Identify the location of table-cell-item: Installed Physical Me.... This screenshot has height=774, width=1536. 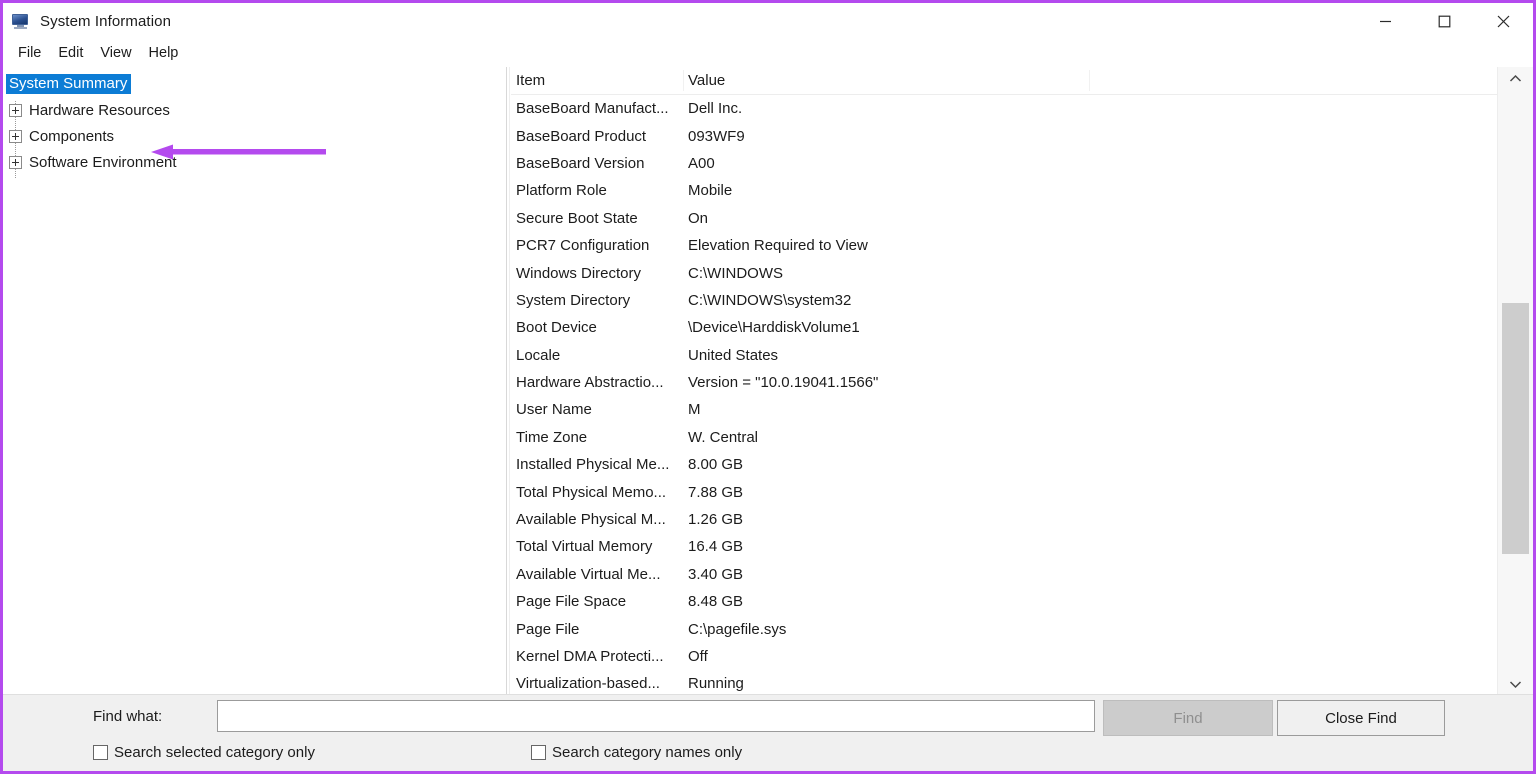
(593, 465).